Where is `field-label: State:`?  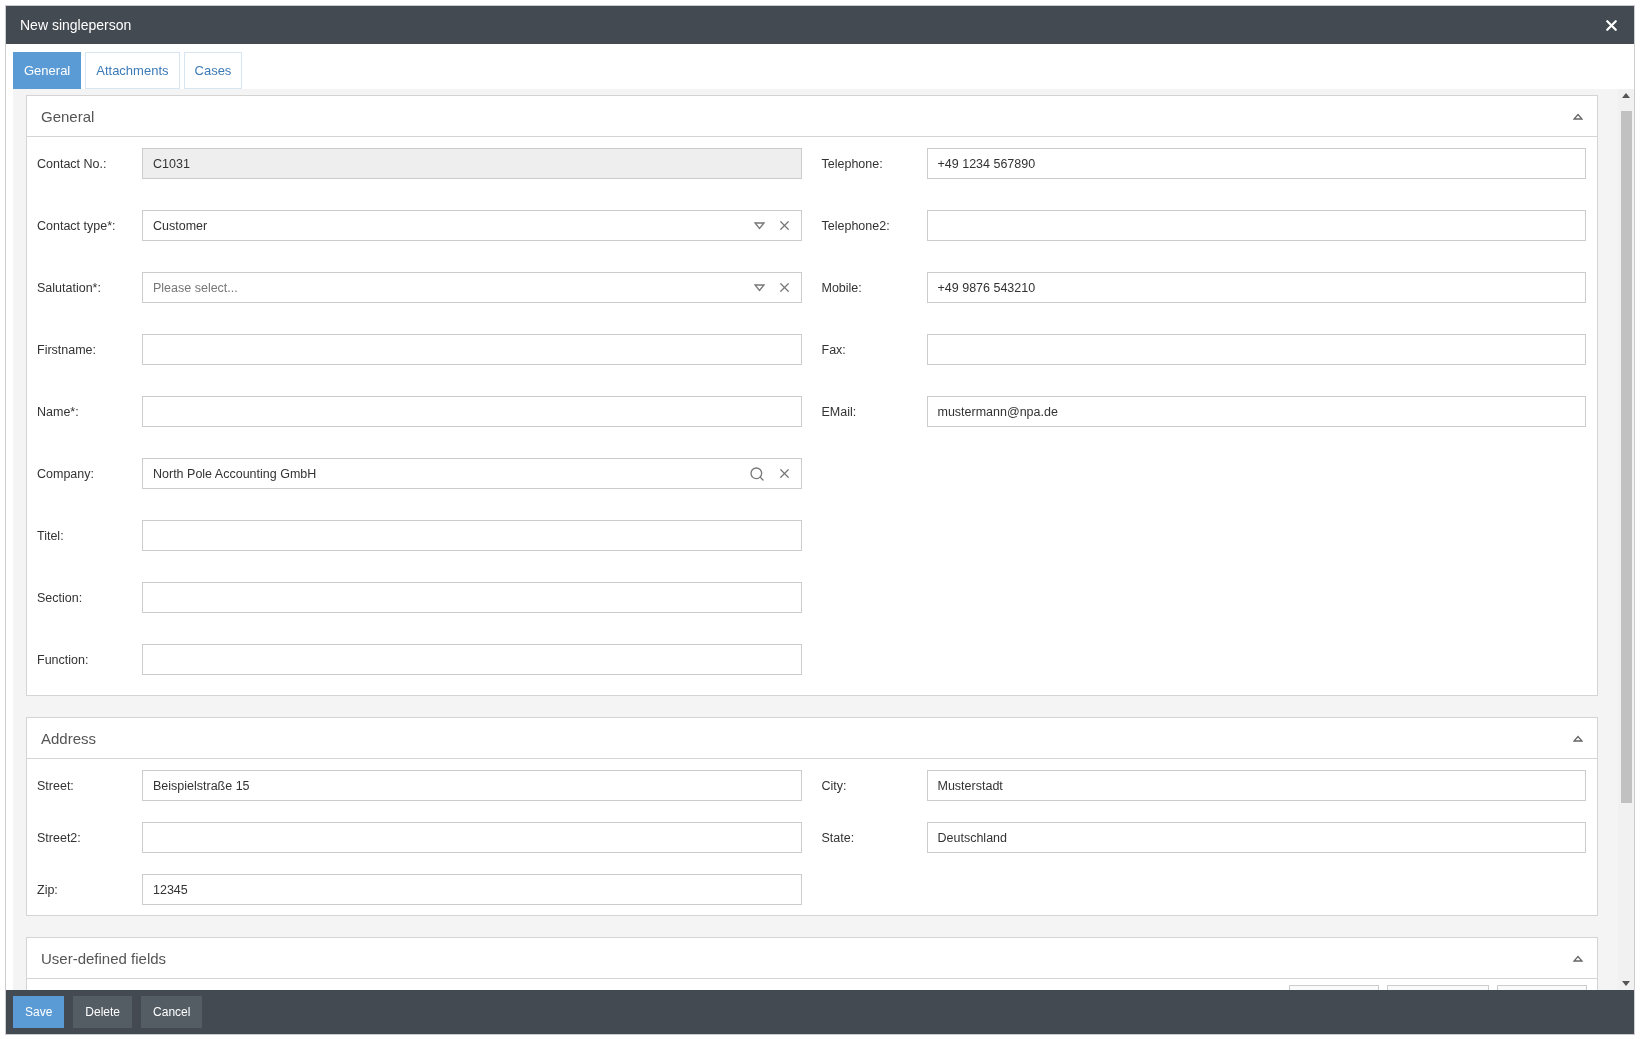 field-label: State: is located at coordinates (838, 837).